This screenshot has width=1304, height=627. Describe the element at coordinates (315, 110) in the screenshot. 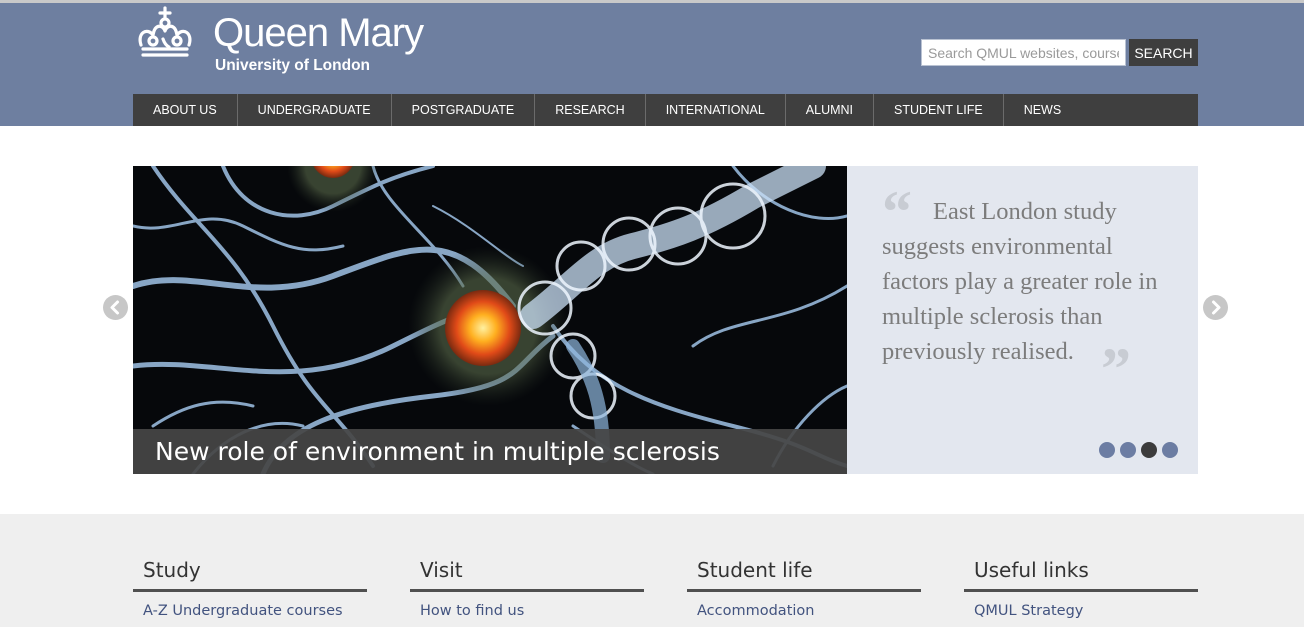

I see `nav-item-undergraduate: UNDERGRADUATE` at that location.